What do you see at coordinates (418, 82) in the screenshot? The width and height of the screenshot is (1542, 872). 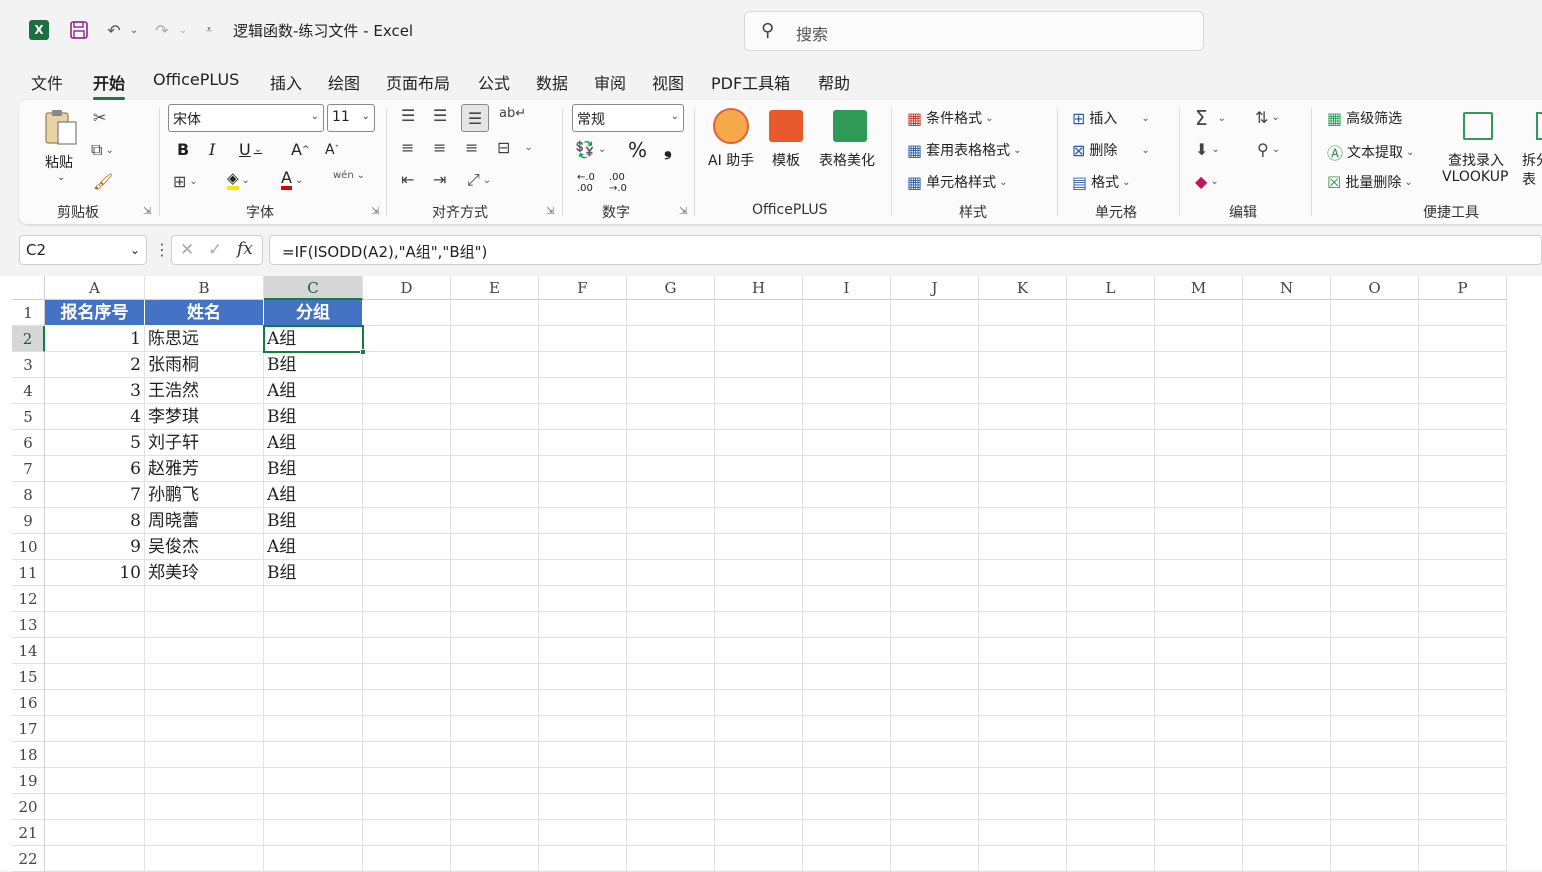 I see `tab-page-layout: 页面布局` at bounding box center [418, 82].